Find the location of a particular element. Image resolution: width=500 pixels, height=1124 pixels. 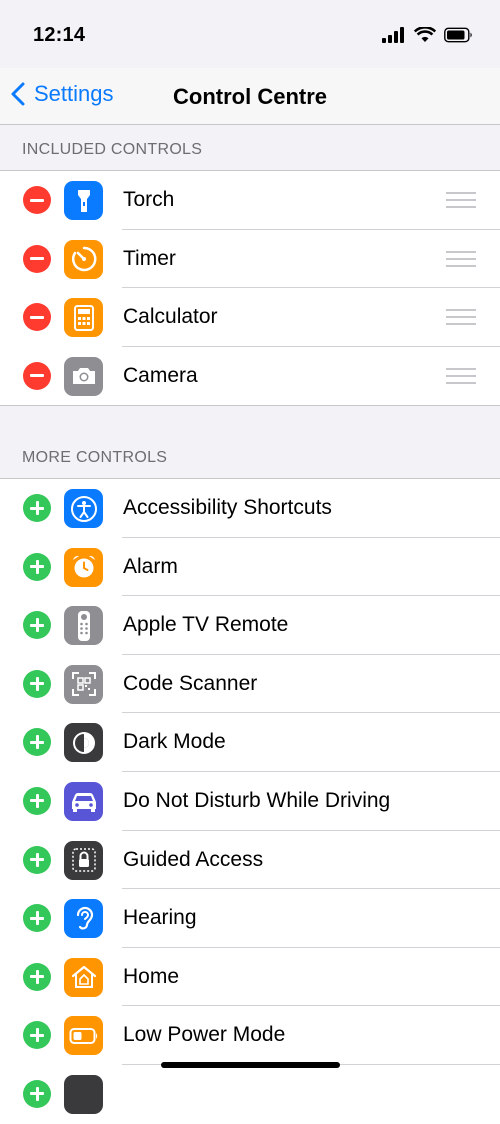

control-row-timer: Timer is located at coordinates (250, 259).